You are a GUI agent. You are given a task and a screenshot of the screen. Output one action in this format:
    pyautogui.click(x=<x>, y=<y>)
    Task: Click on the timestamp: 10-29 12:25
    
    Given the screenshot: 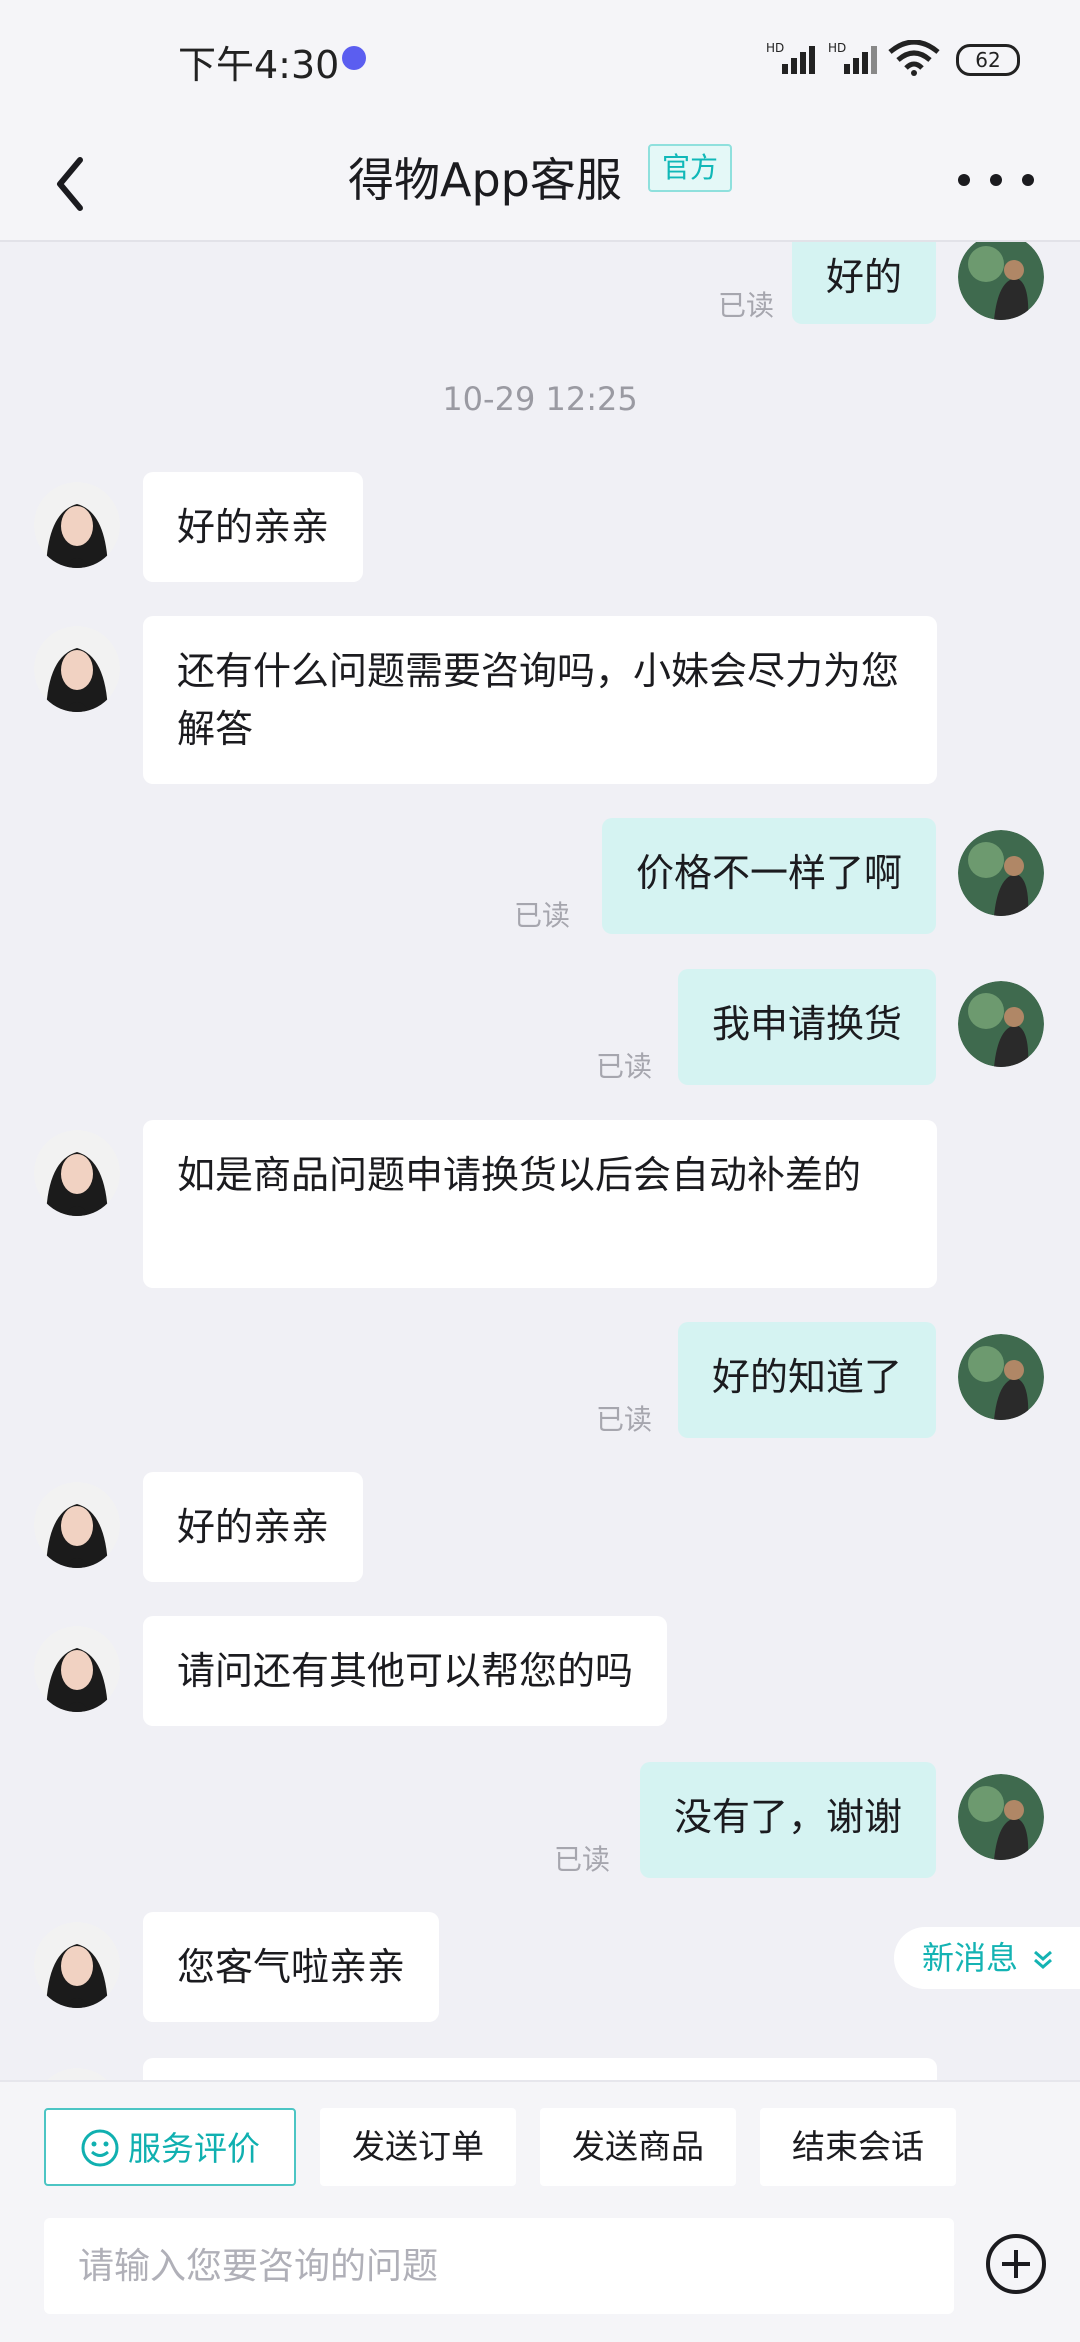 What is the action you would take?
    pyautogui.click(x=540, y=399)
    